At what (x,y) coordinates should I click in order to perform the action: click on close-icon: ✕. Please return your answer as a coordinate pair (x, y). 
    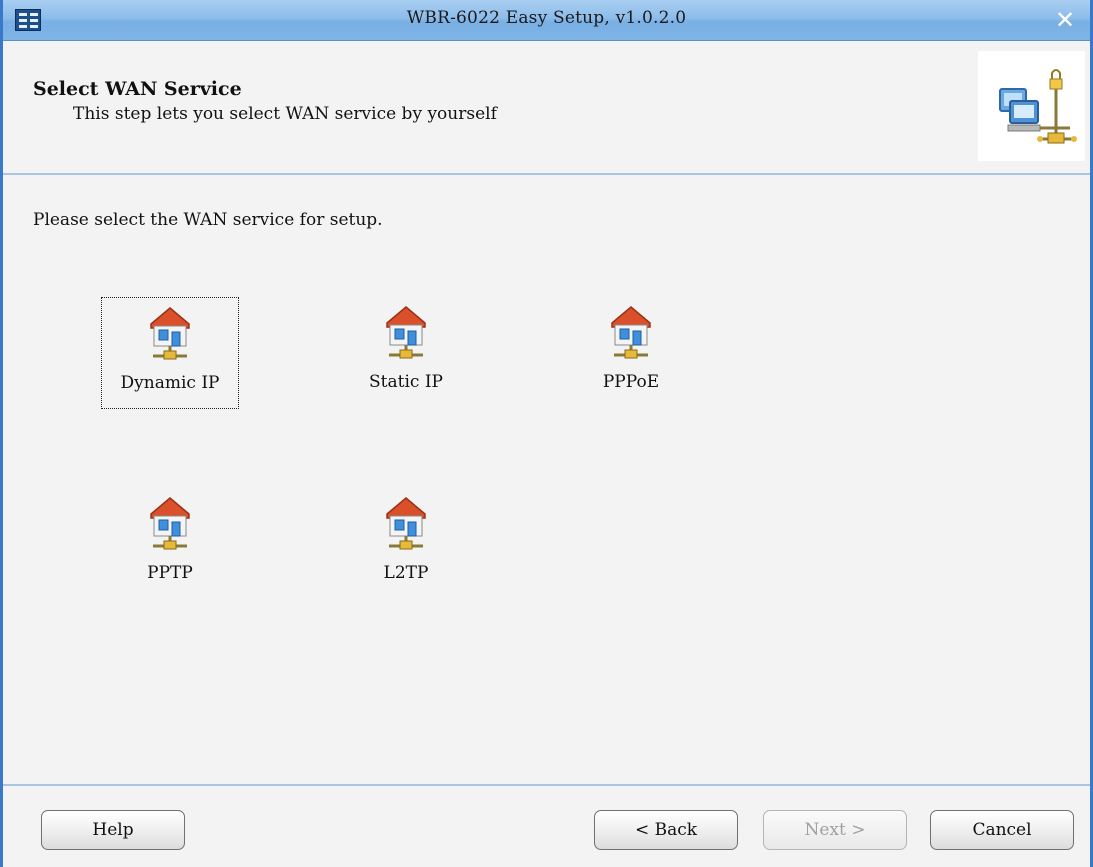
    Looking at the image, I should click on (1065, 20).